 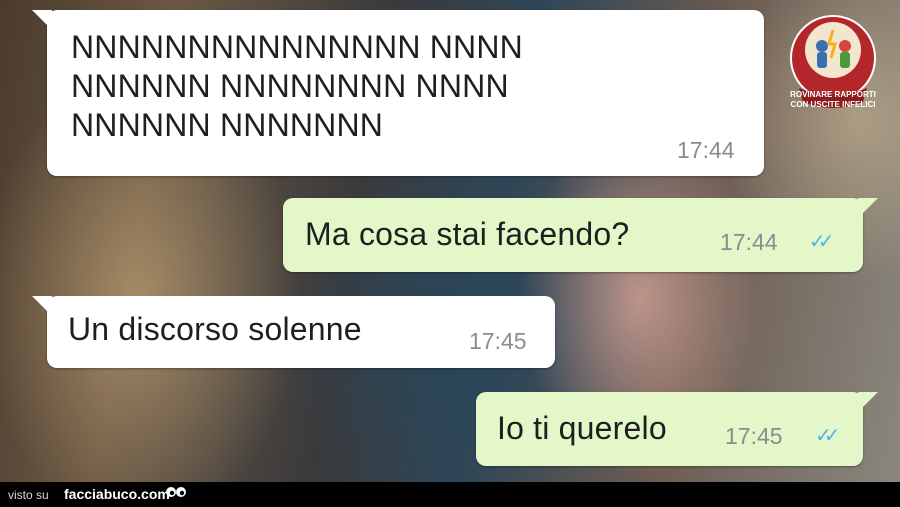 What do you see at coordinates (117, 494) in the screenshot?
I see `footer-site-link: facciabuco.com` at bounding box center [117, 494].